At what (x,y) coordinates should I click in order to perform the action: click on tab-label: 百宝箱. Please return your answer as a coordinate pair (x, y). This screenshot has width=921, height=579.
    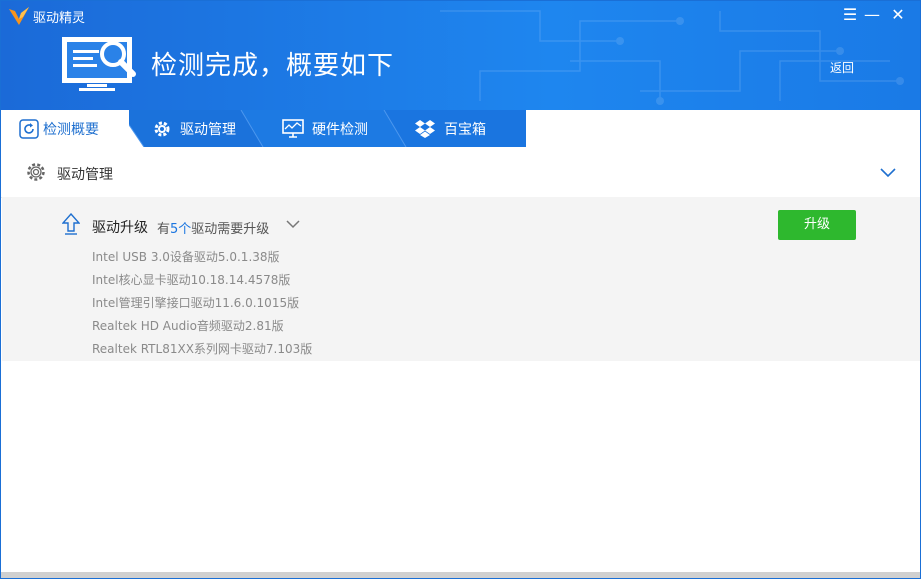
    Looking at the image, I should click on (465, 129).